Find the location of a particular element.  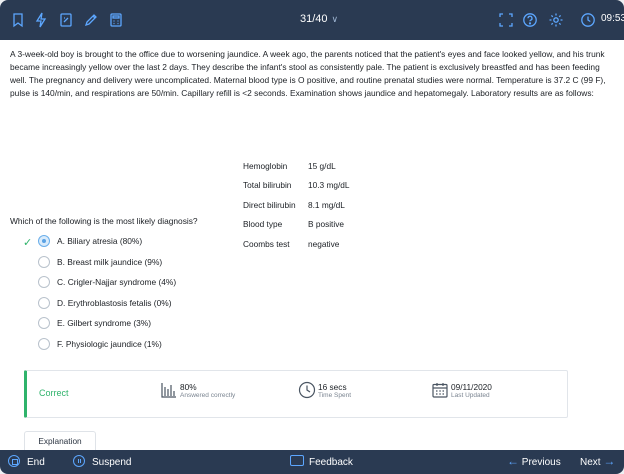

highlighter-icon is located at coordinates (91, 20).